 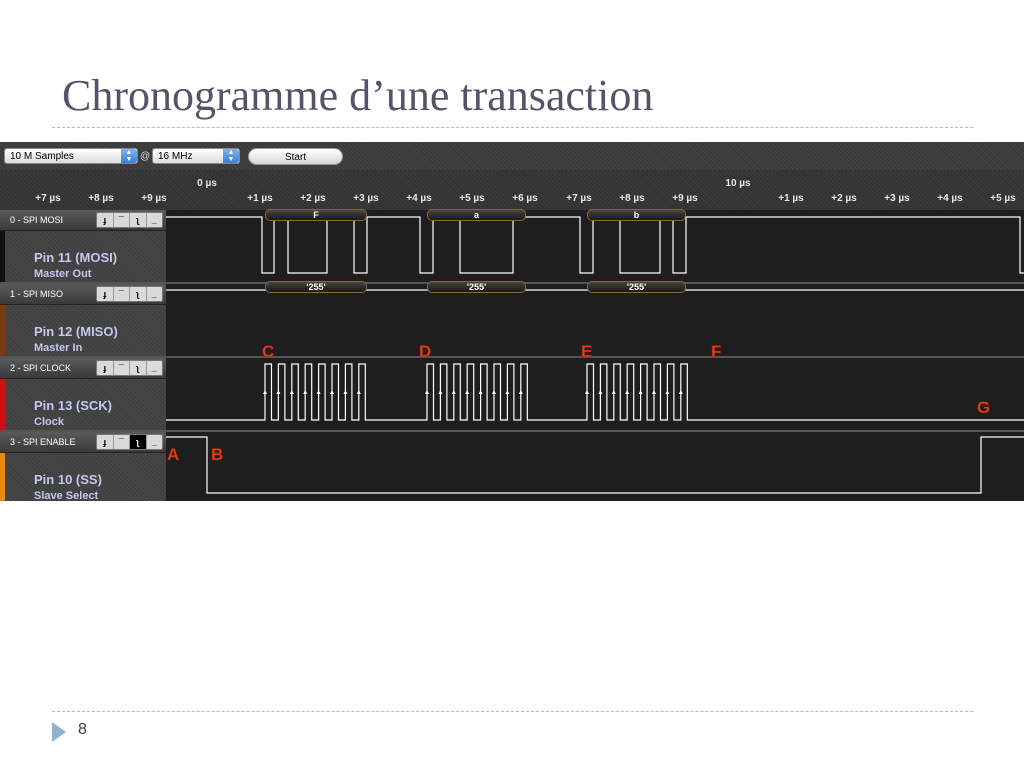 I want to click on mosi-trace, so click(x=595, y=245).